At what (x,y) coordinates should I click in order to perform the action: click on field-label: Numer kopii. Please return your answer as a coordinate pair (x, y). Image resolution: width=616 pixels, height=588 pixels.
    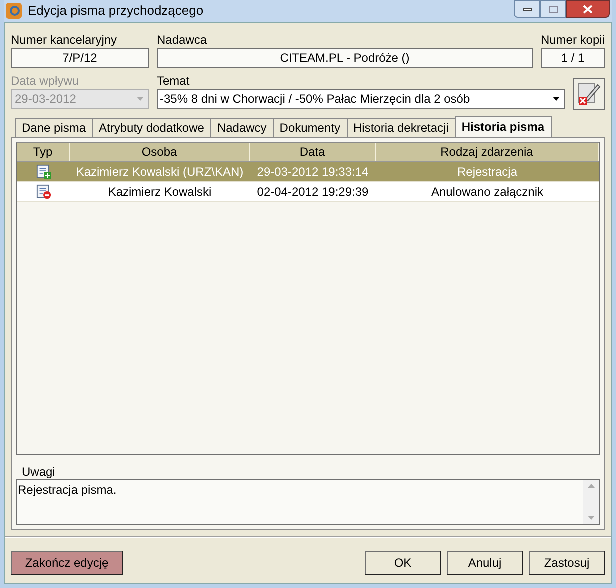
    Looking at the image, I should click on (572, 40).